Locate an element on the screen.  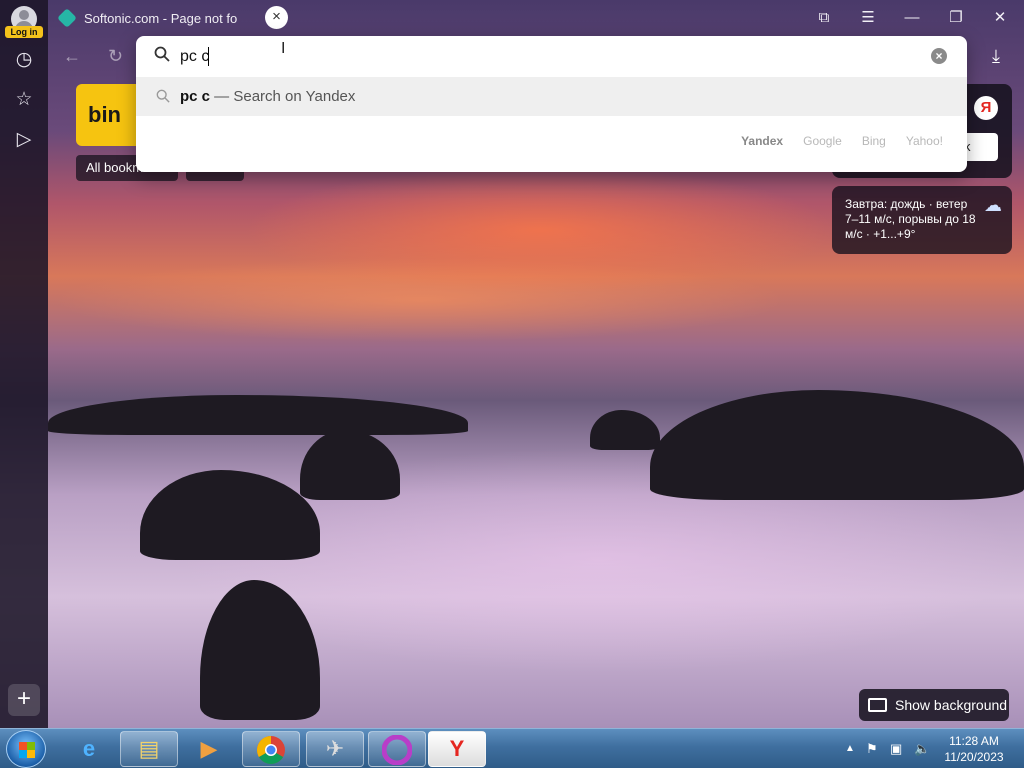
suggestion-item: pc c — Search on Yandex is located at coordinates (551, 96).